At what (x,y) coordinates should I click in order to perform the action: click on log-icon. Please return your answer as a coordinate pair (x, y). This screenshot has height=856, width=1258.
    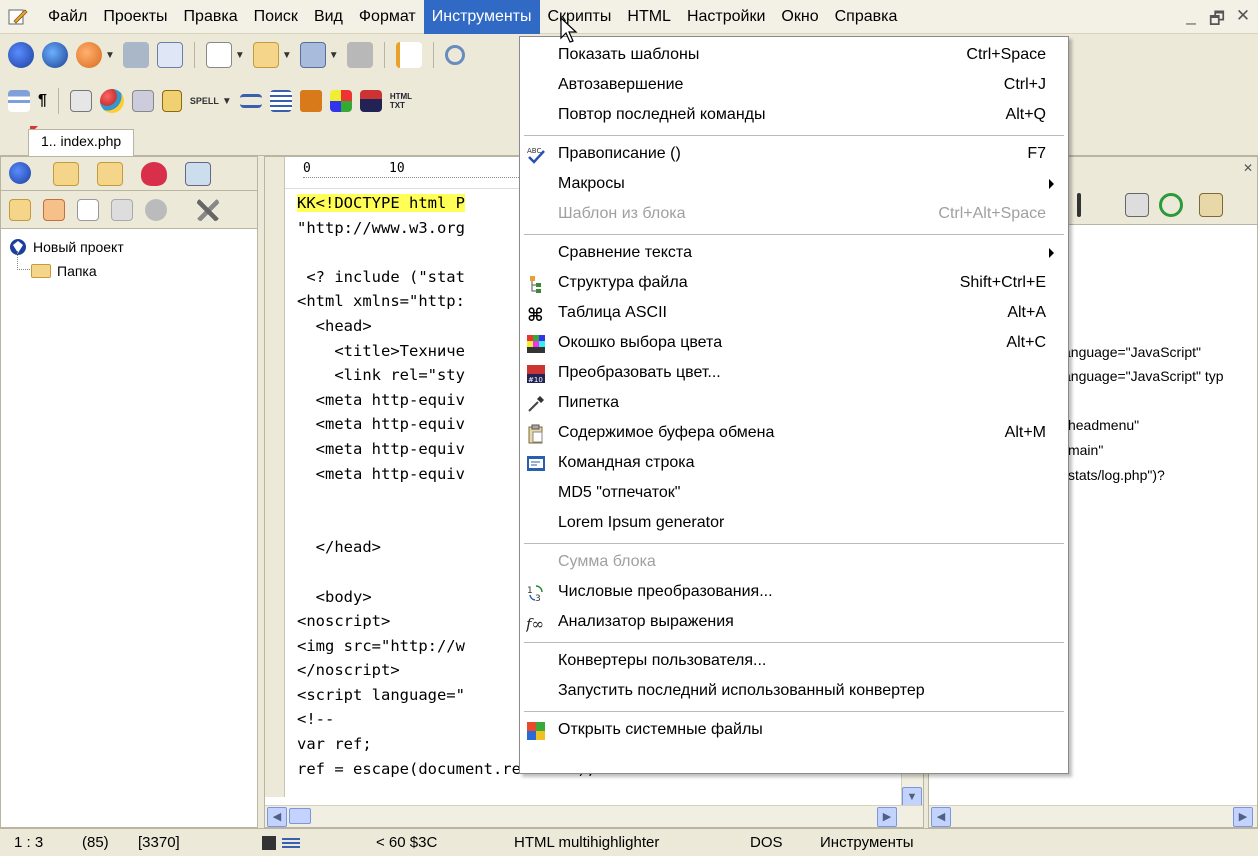
    Looking at the image, I should click on (169, 55).